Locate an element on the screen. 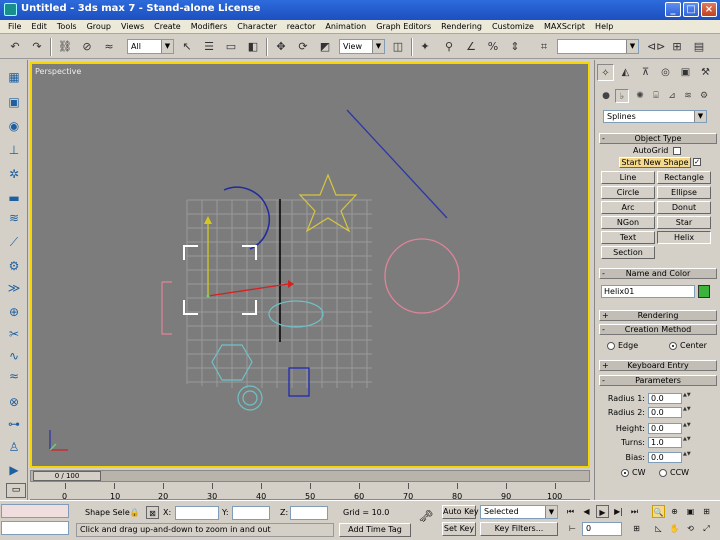 This screenshot has width=720, height=540. turns-spinner-icon: ▲▼ is located at coordinates (687, 442).